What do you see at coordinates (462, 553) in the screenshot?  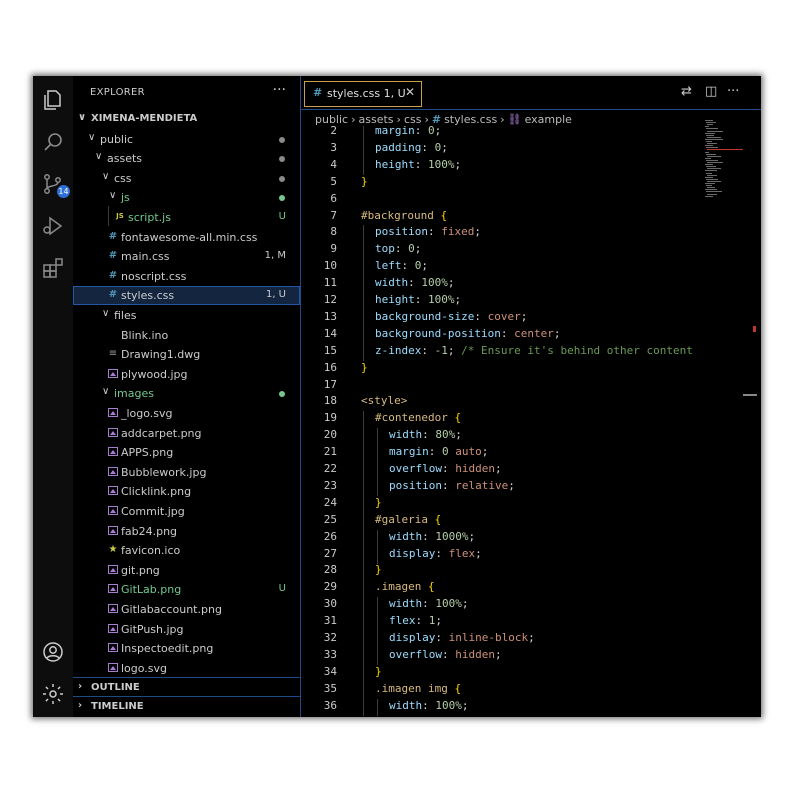 I see `code-token: flex` at bounding box center [462, 553].